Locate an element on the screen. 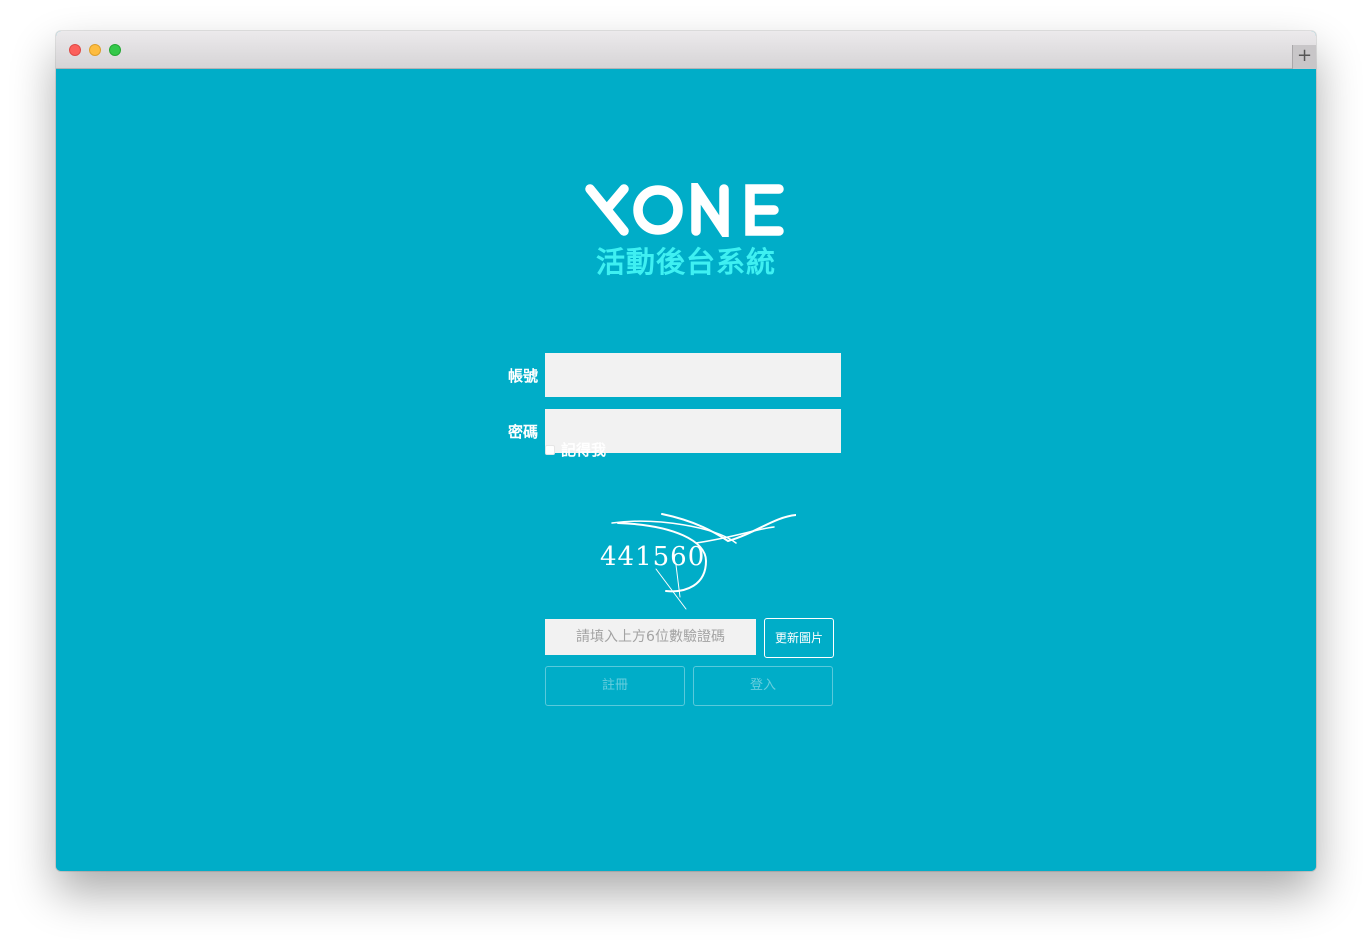 Image resolution: width=1372 pixels, height=951 pixels. minimize-window-button is located at coordinates (95, 50).